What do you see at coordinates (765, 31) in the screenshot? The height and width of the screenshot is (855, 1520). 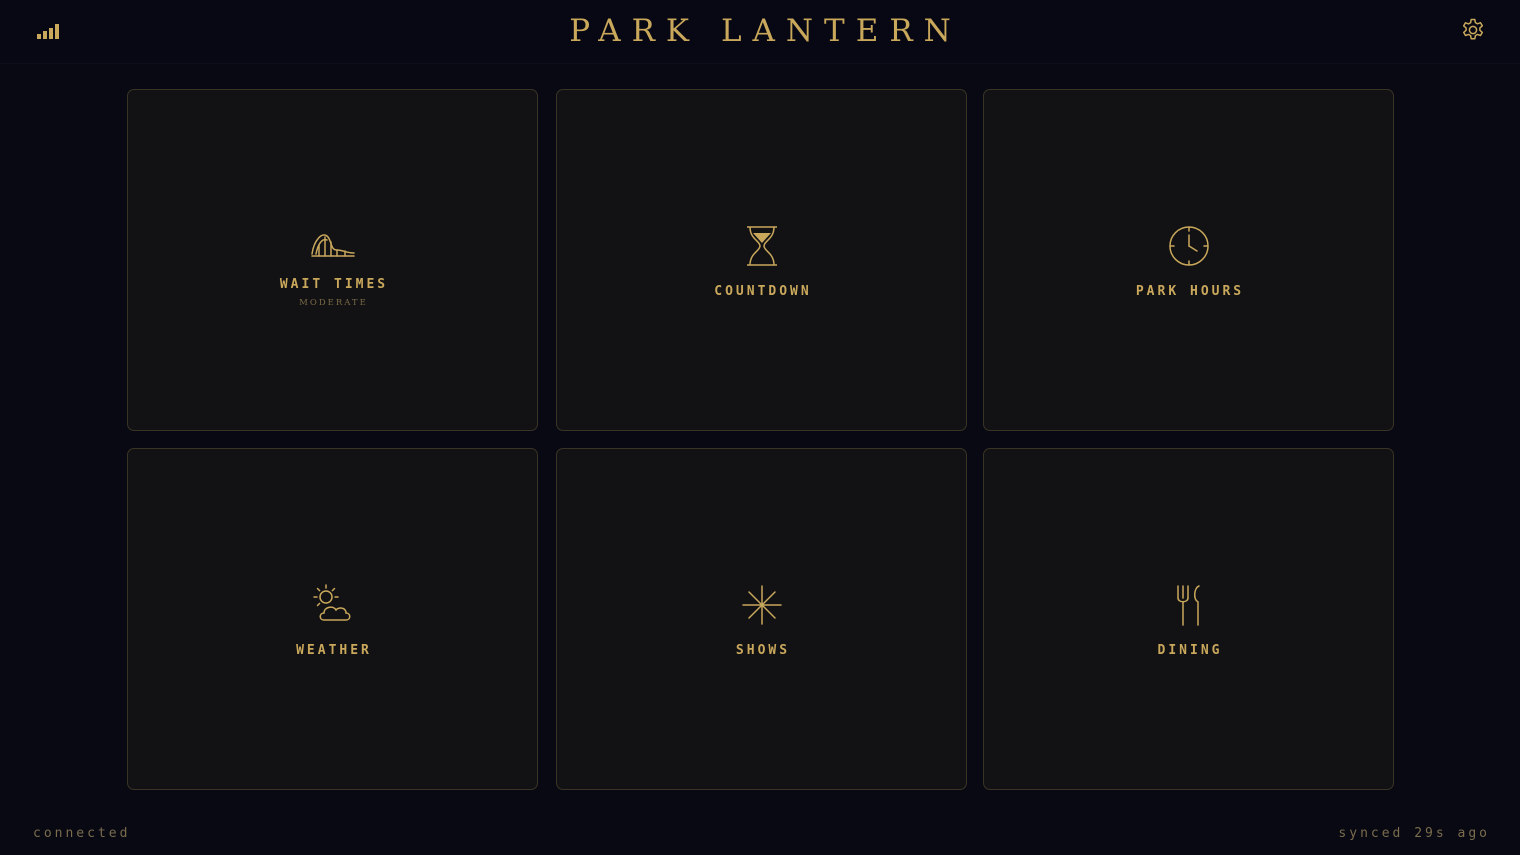 I see `app-title: PARK LANTERN` at bounding box center [765, 31].